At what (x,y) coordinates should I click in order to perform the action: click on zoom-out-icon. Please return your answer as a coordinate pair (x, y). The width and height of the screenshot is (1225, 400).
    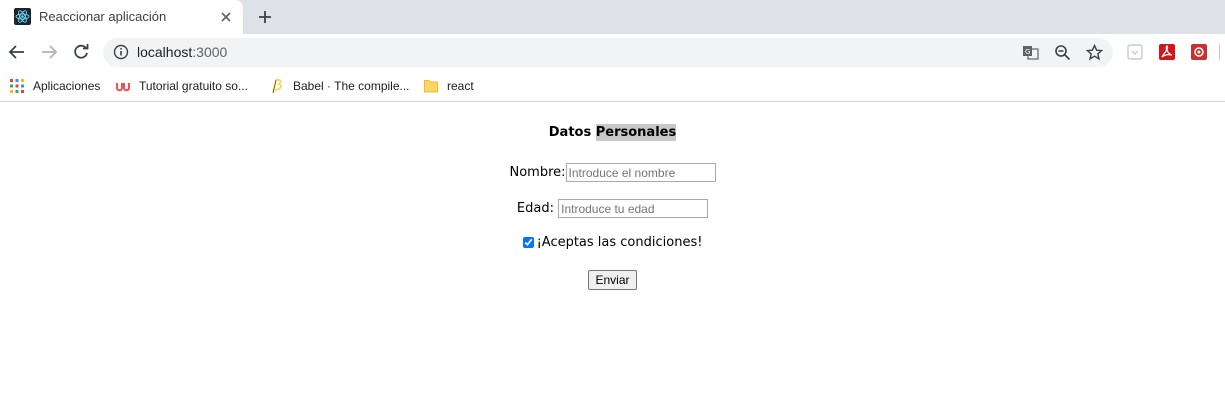
    Looking at the image, I should click on (1062, 52).